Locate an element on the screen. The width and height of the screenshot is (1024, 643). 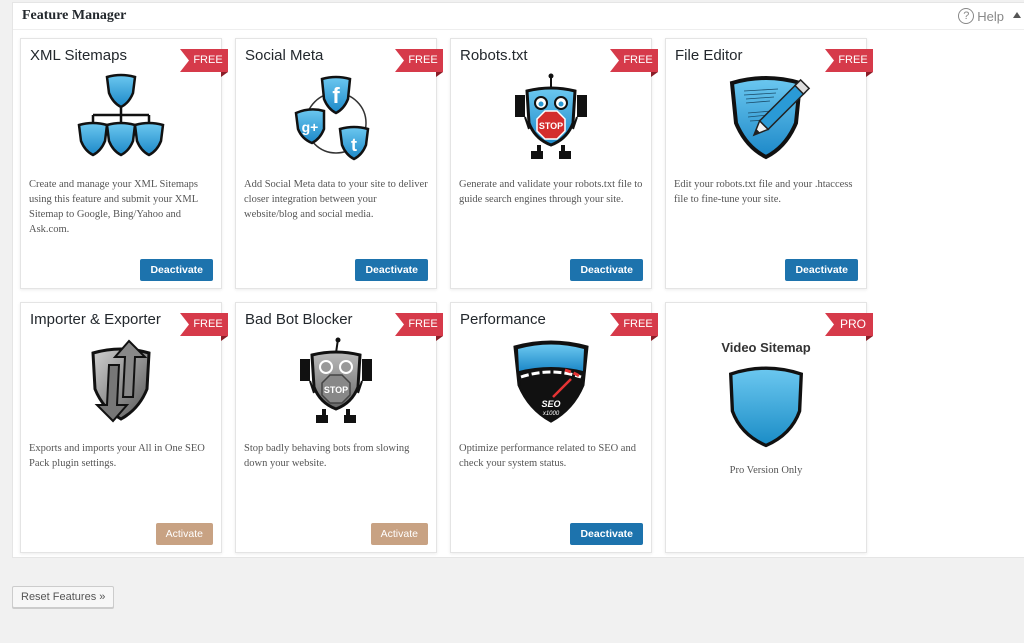
import-export-arrows-icon is located at coordinates (121, 381).